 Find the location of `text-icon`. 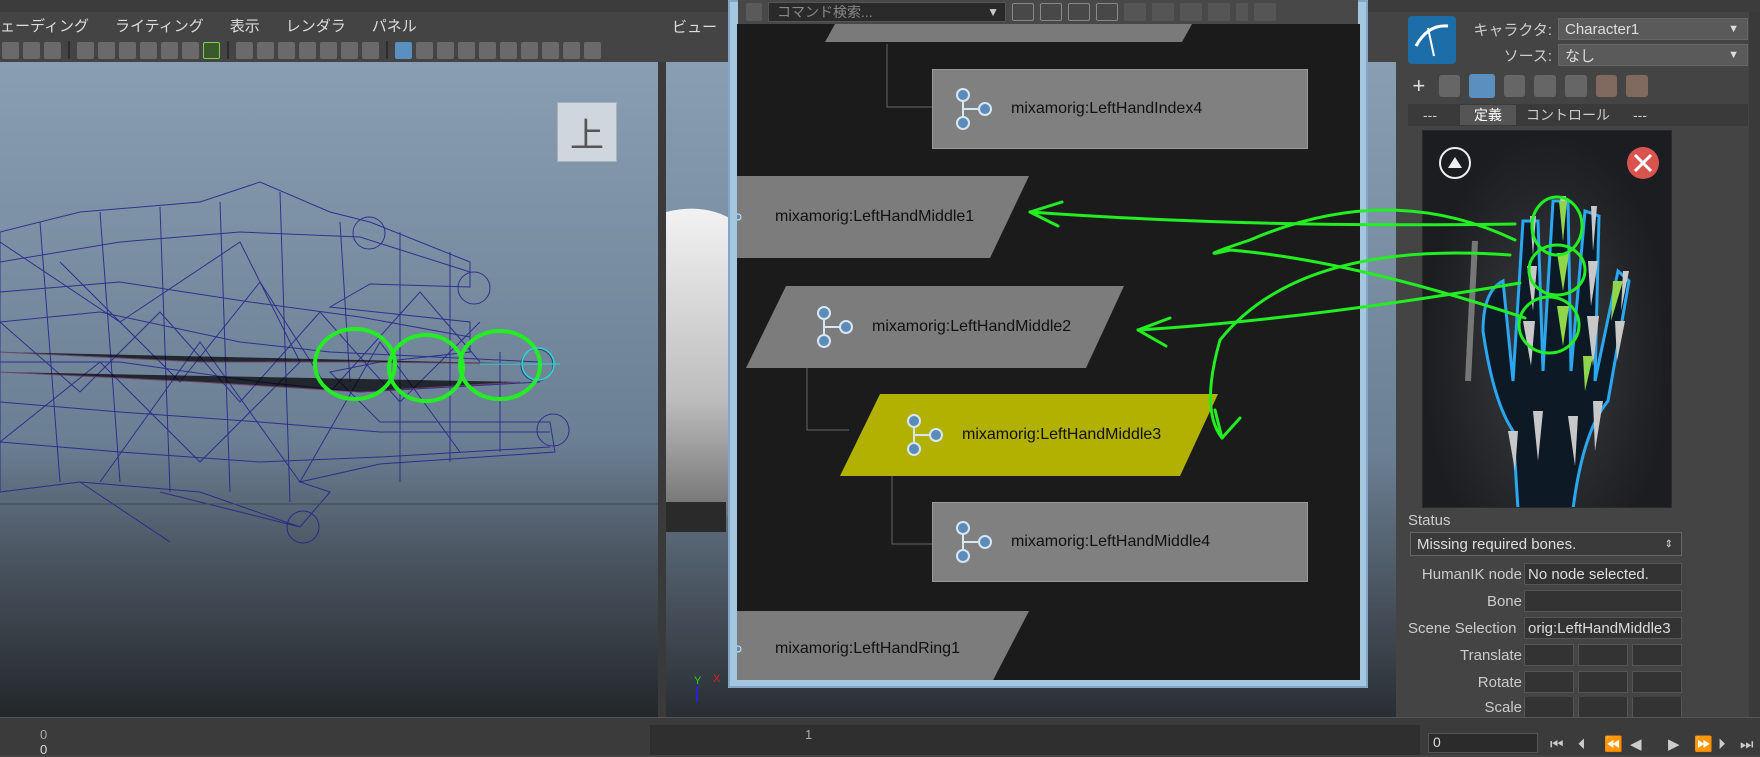

text-icon is located at coordinates (370, 50).